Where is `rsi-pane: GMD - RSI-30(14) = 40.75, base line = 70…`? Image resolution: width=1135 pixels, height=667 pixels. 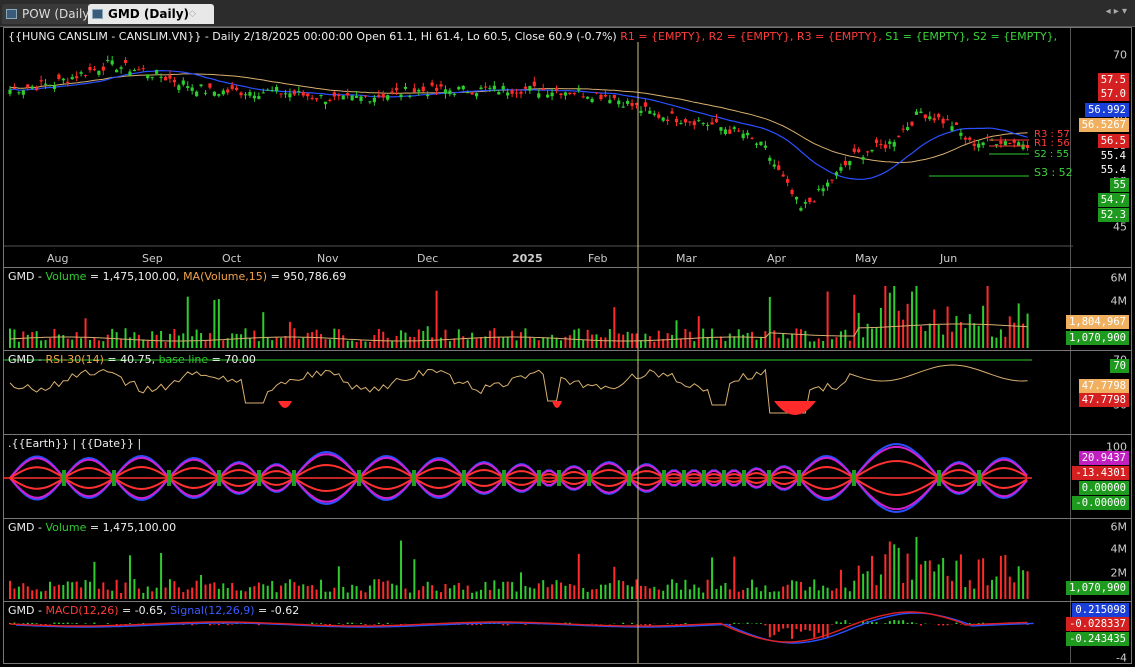
rsi-pane: GMD - RSI-30(14) = 40.75, base line = 70… is located at coordinates (567, 392).